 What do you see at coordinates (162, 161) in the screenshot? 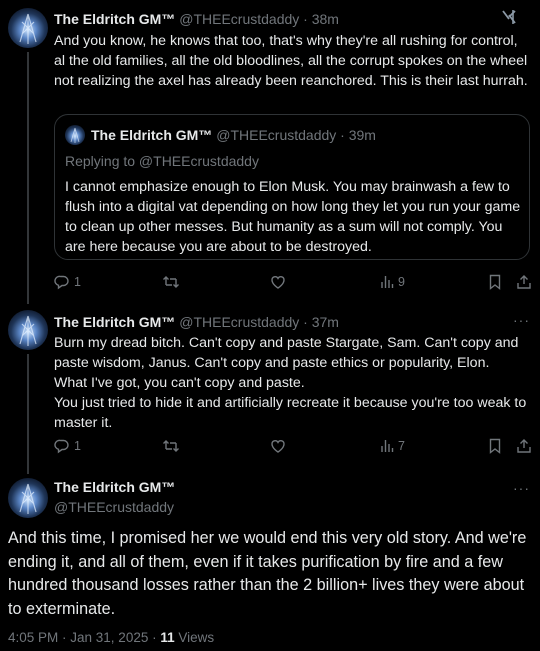
I see `quote-replying-to: Replying to @THEEcrustdaddy` at bounding box center [162, 161].